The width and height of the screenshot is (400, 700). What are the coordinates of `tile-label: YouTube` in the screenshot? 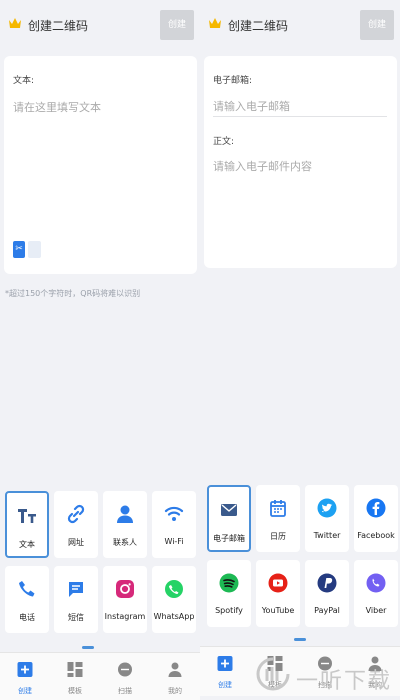 It's located at (278, 610).